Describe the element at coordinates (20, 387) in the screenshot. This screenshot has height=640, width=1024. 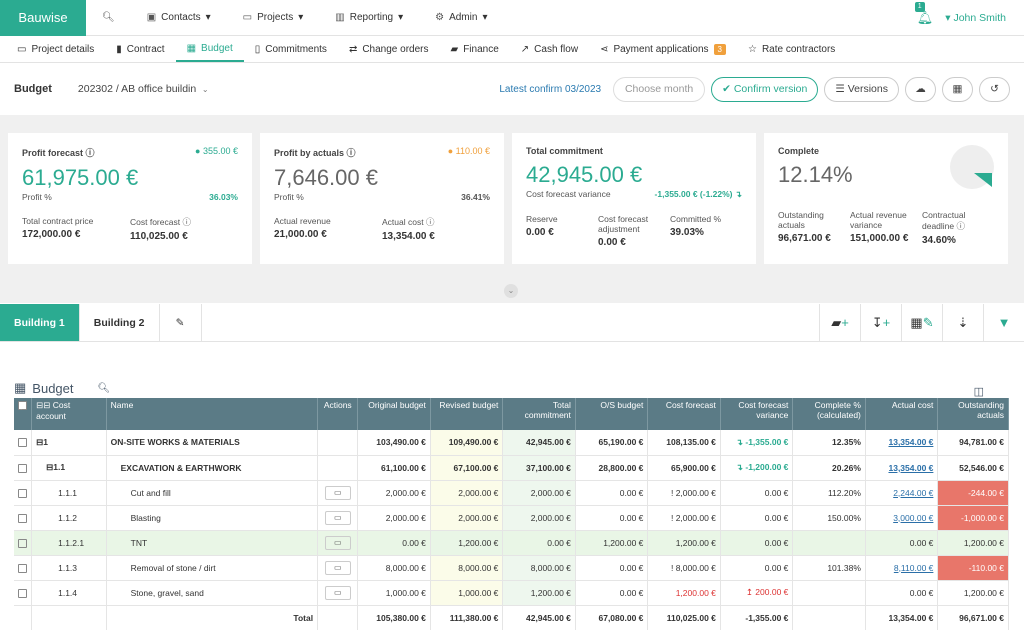
I see `grid-icon: ▦` at that location.